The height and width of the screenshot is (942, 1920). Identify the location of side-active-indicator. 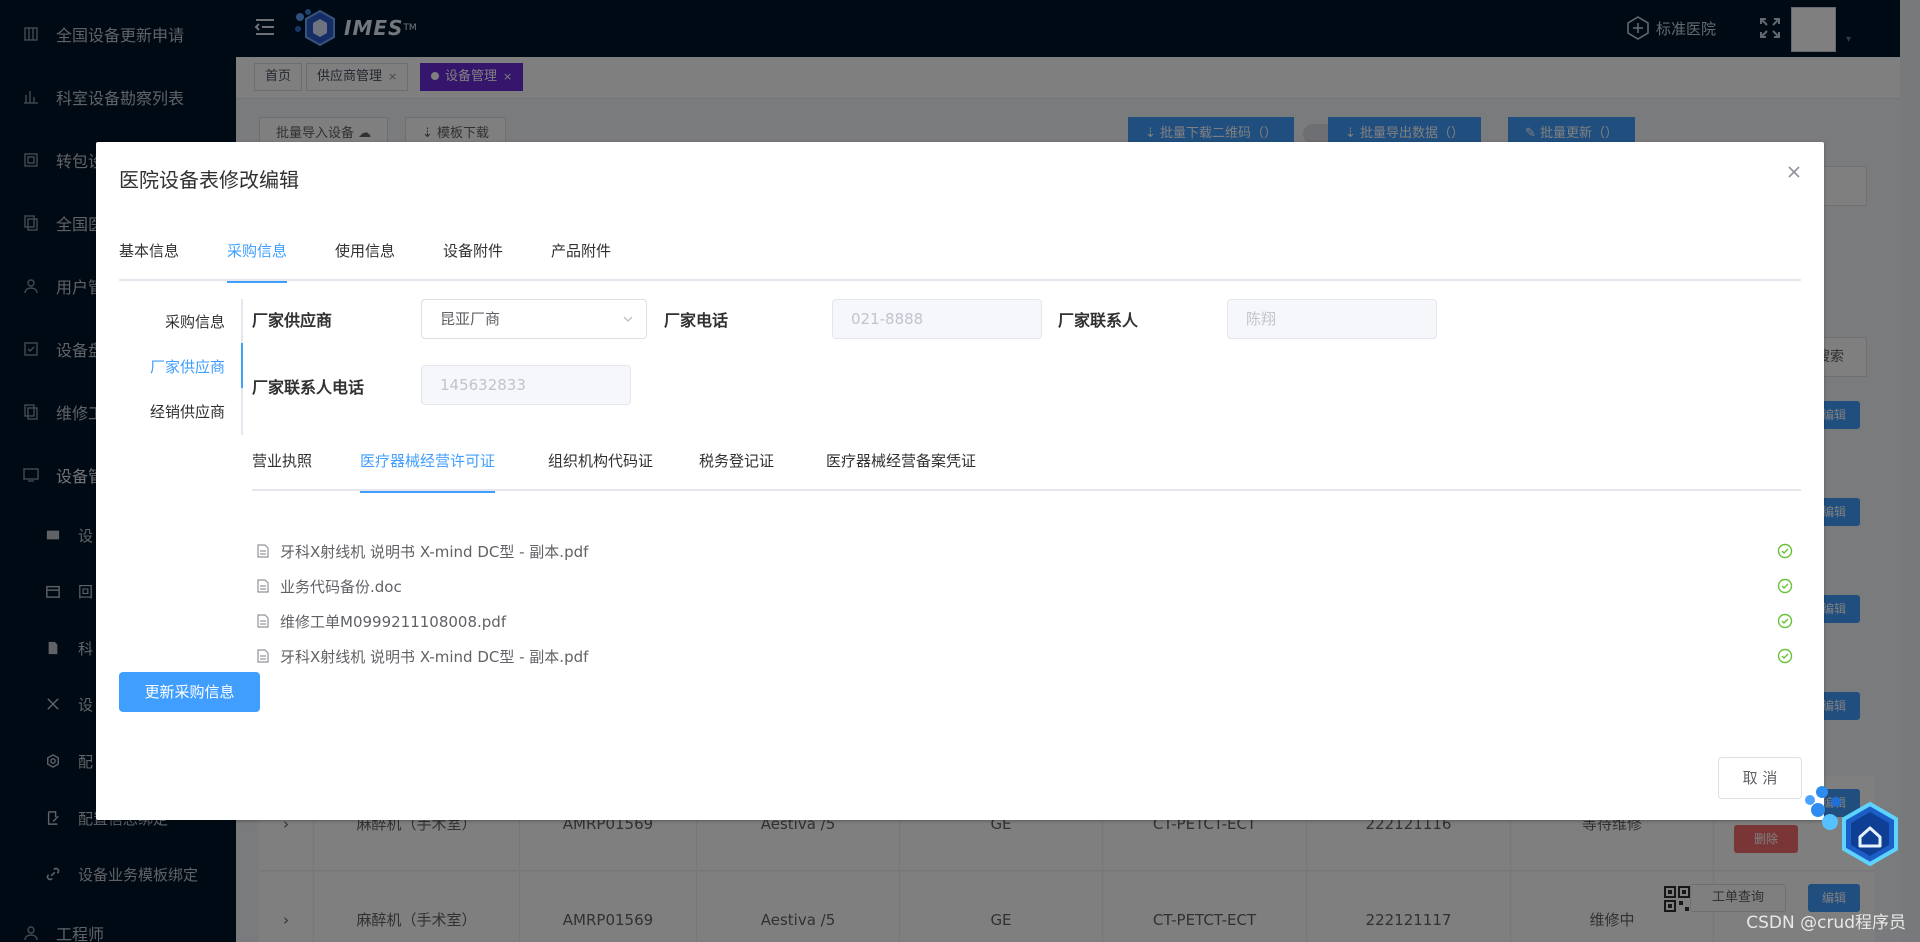
(242, 365).